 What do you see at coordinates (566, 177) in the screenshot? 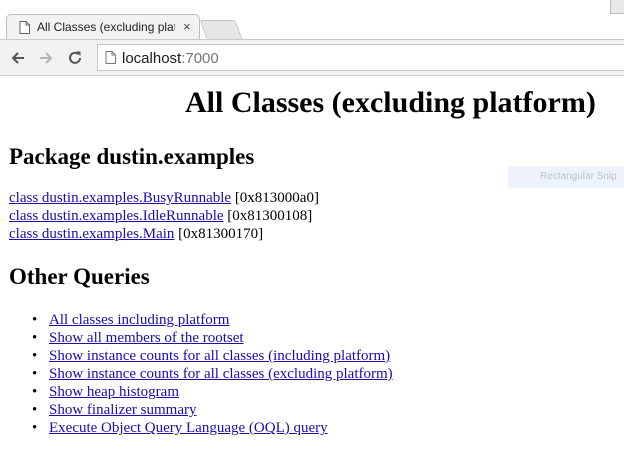
I see `snip-overlay-text: Rectangular Snip` at bounding box center [566, 177].